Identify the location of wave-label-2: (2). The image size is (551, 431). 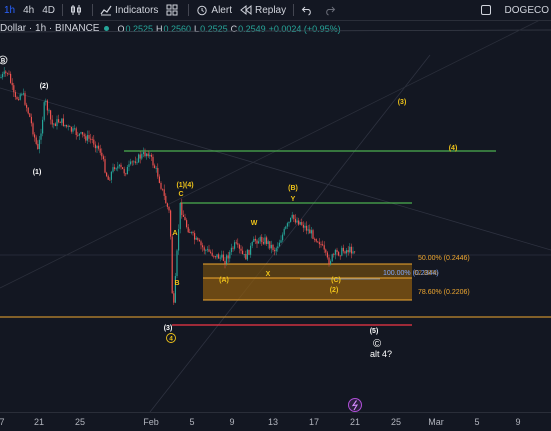
(44, 86).